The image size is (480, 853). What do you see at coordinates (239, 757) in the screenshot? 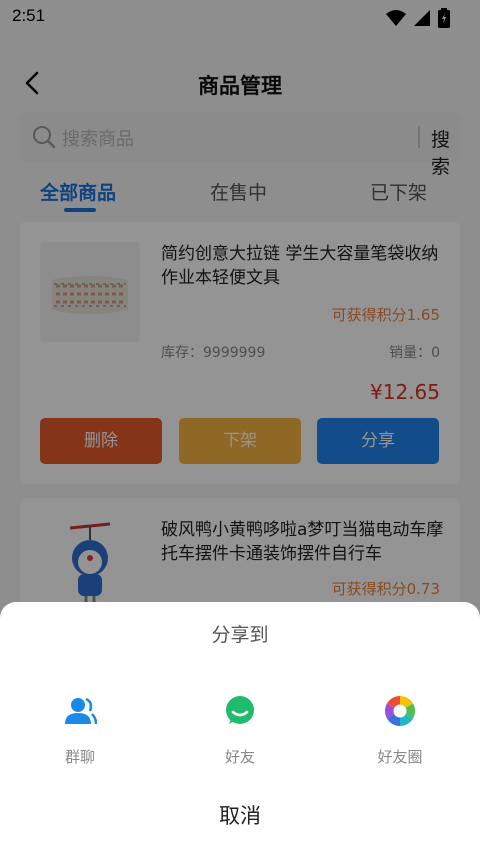
I see `share-option-label: 好友` at bounding box center [239, 757].